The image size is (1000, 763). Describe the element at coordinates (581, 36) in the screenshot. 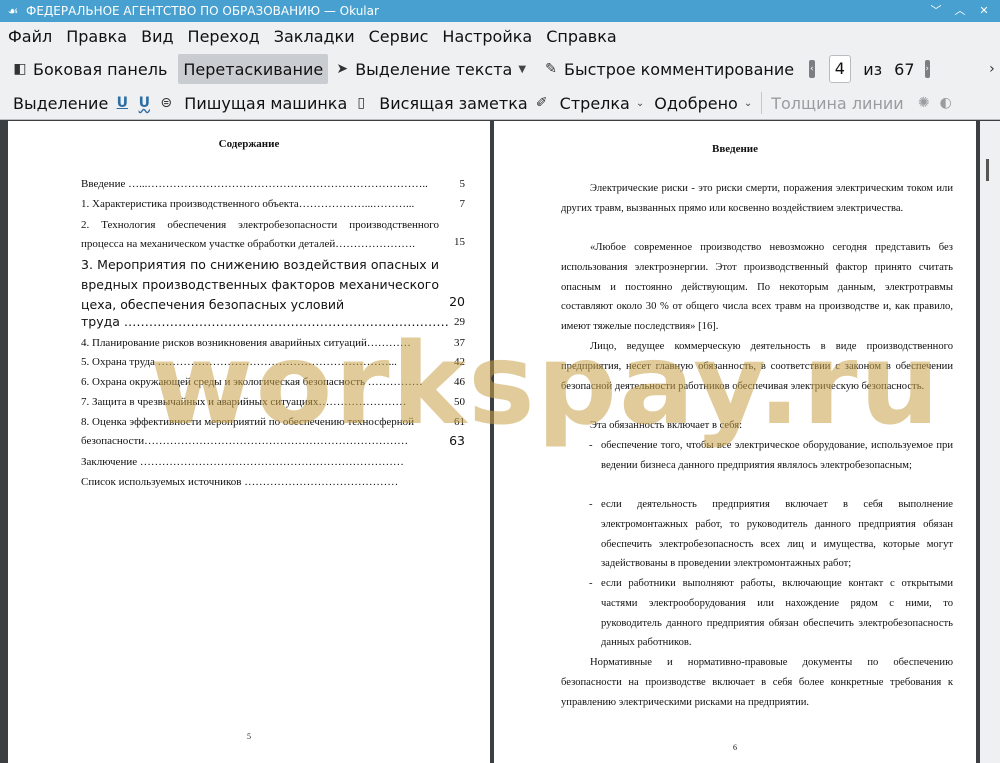

I see `menu-help: Справка` at that location.